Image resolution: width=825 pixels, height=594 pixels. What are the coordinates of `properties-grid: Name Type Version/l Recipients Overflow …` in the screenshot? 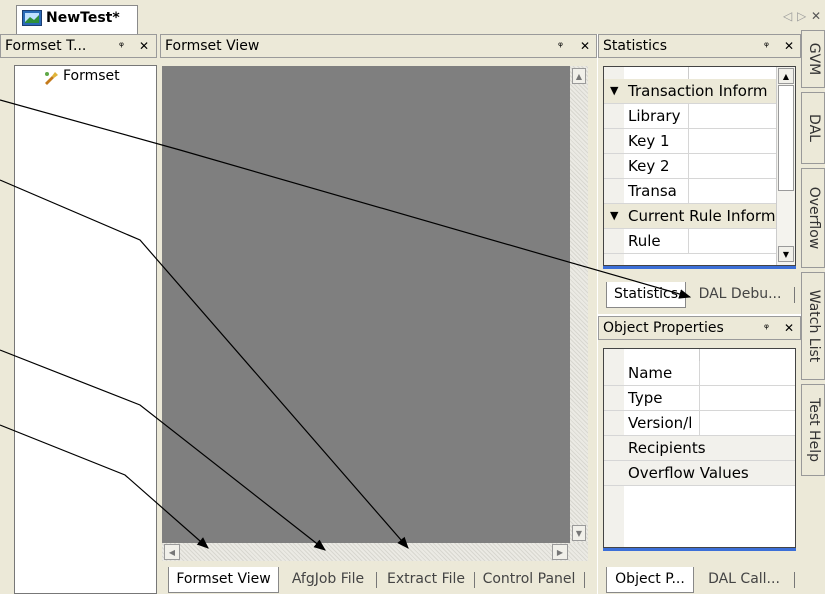 It's located at (699, 448).